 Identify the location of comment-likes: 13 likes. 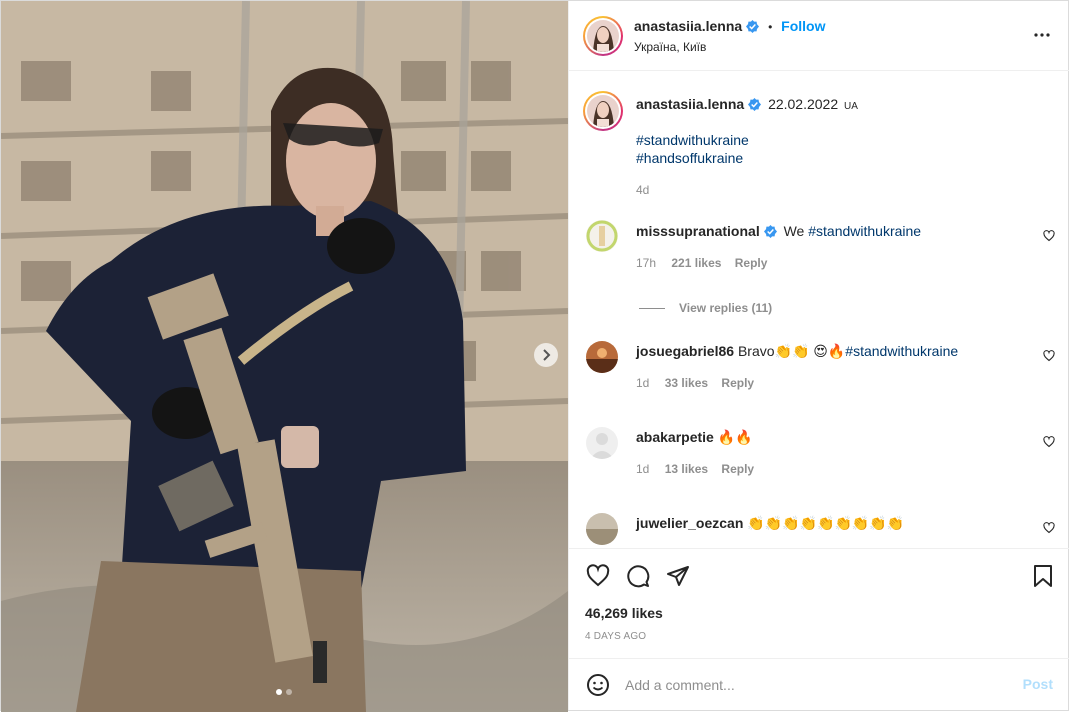
(686, 469).